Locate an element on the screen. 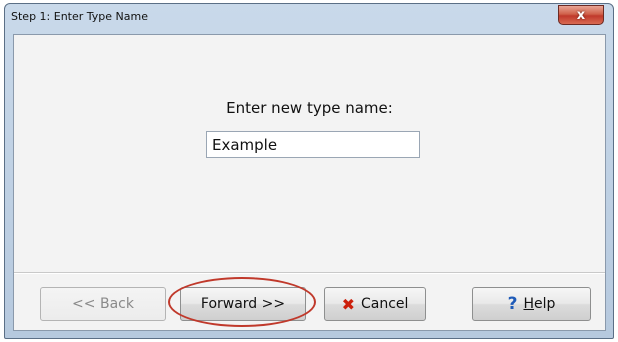 Image resolution: width=618 pixels, height=342 pixels. help-button: ? Help is located at coordinates (531, 304).